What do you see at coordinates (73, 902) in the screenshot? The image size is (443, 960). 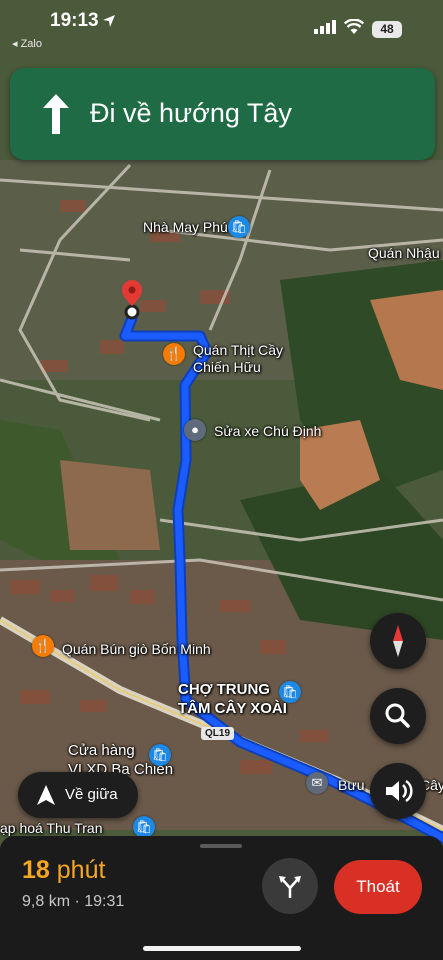 I see `trip-details: 9,8 km · 19:31` at bounding box center [73, 902].